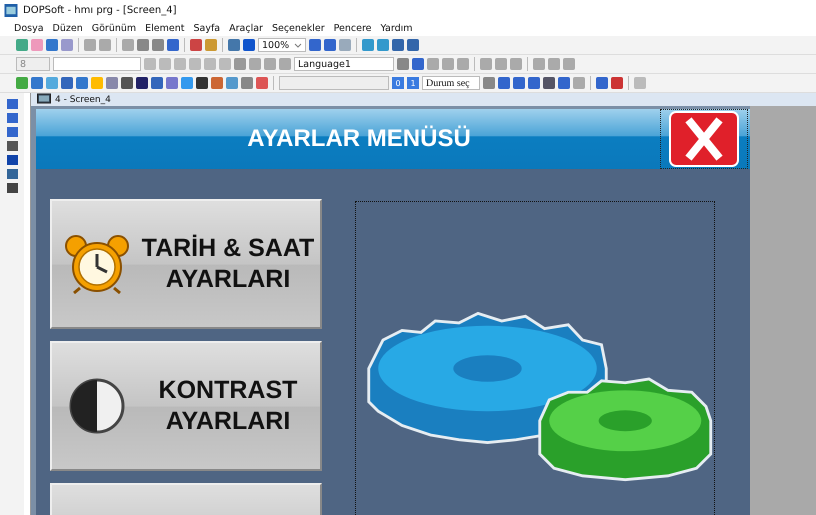 Image resolution: width=816 pixels, height=515 pixels. What do you see at coordinates (451, 83) in the screenshot?
I see `state-dropdown: Durum seç` at bounding box center [451, 83].